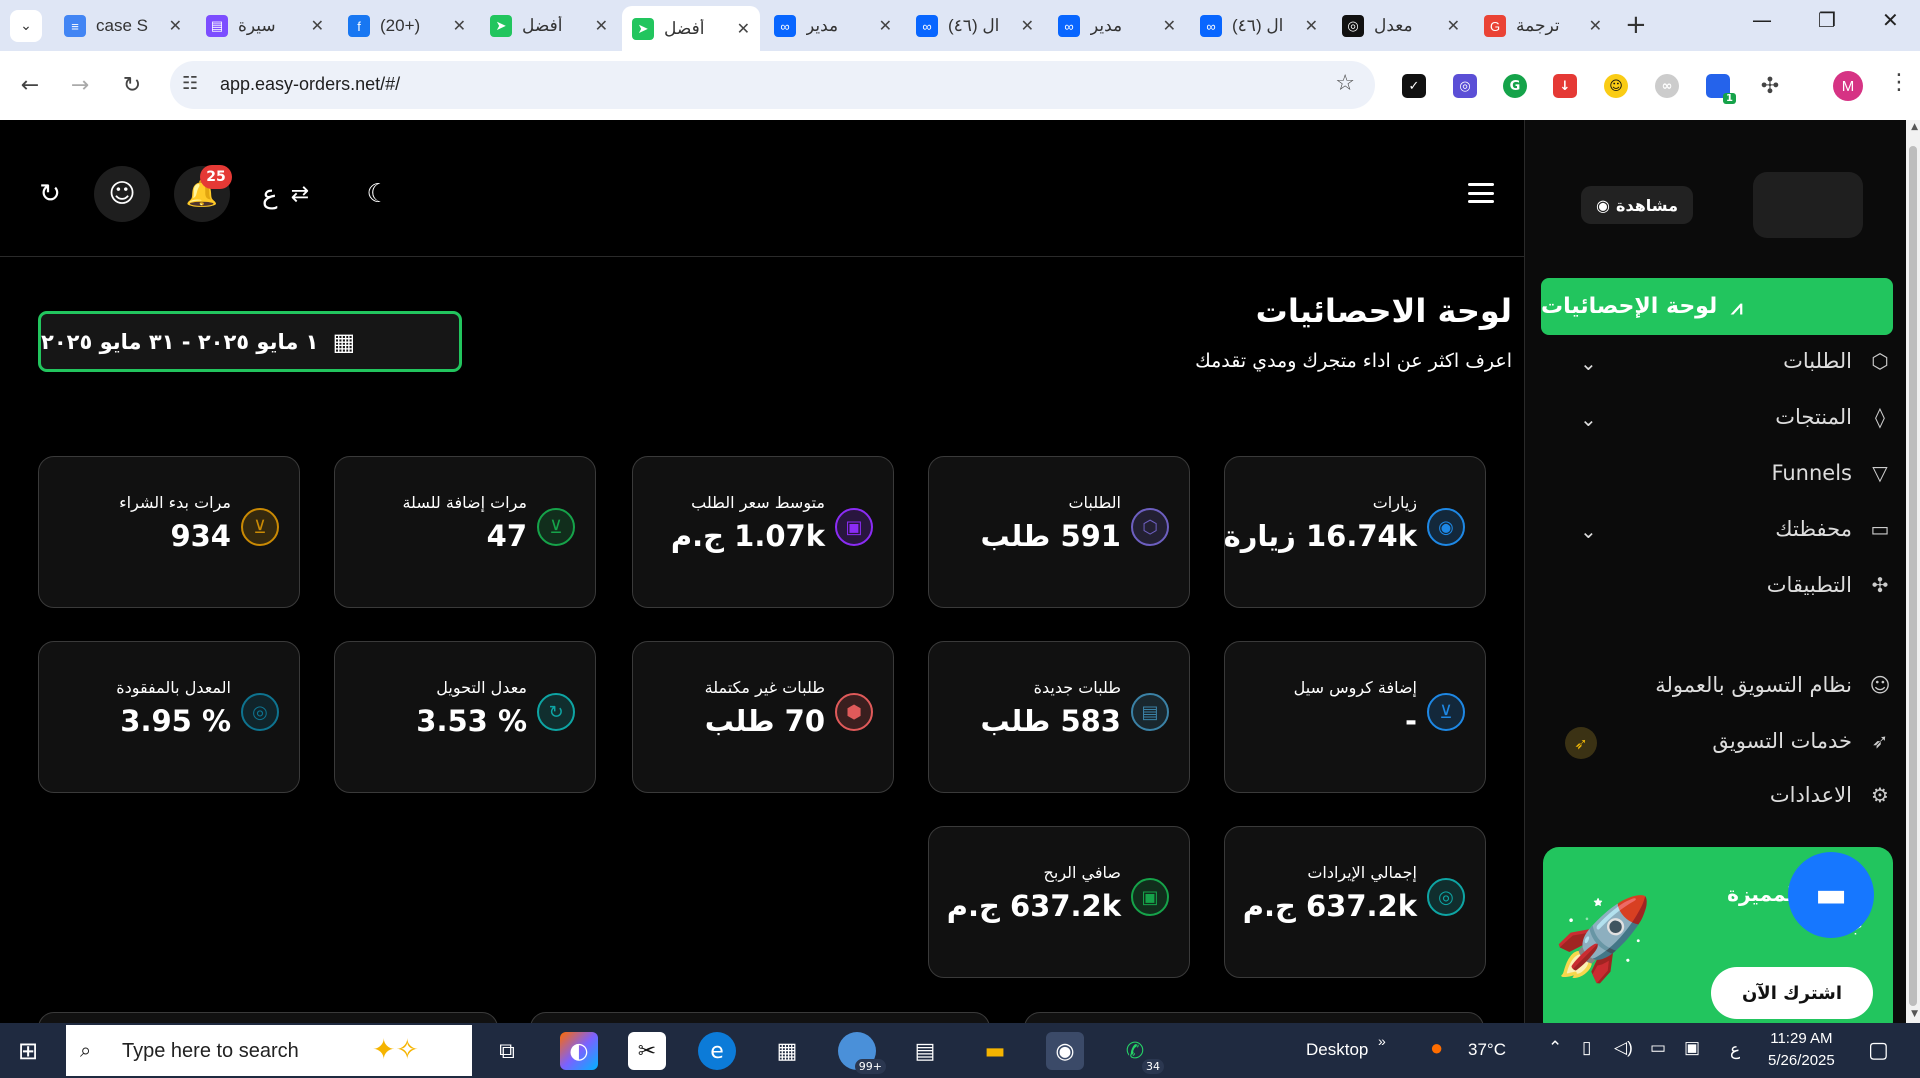 This screenshot has width=1920, height=1078. What do you see at coordinates (507, 1051) in the screenshot?
I see `task-view-icon: ⧉` at bounding box center [507, 1051].